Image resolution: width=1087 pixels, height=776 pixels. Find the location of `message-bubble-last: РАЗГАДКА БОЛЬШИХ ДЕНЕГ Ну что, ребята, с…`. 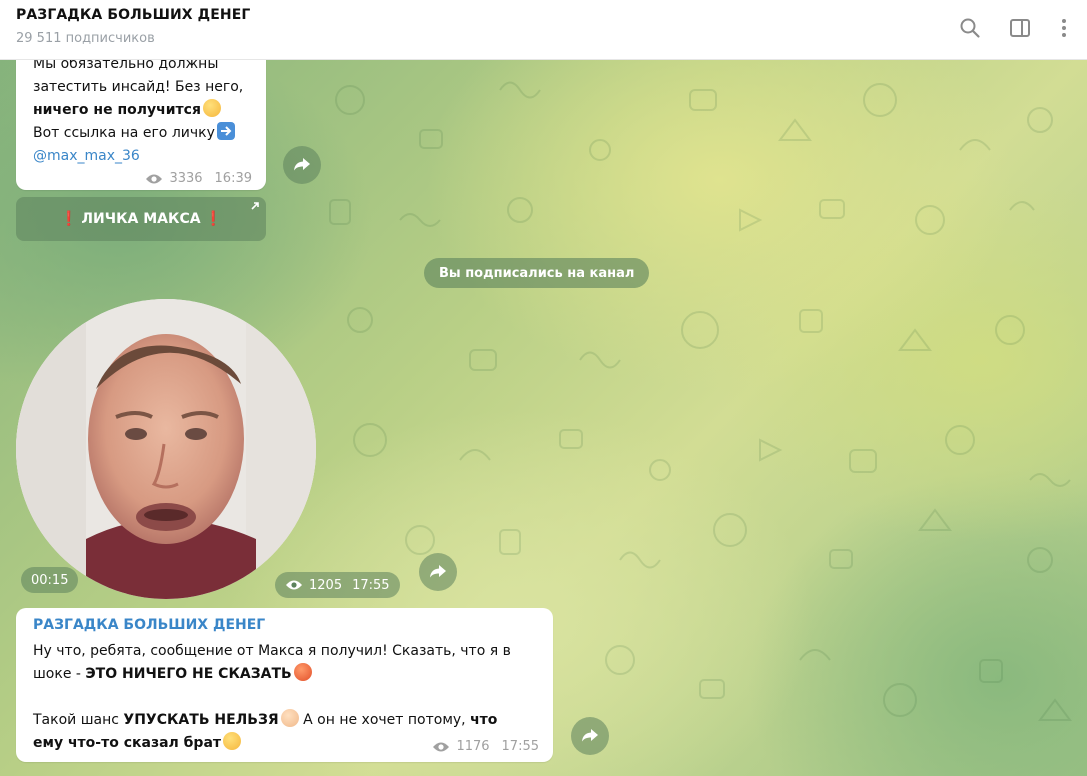

message-bubble-last: РАЗГАДКА БОЛЬШИХ ДЕНЕГ Ну что, ребята, с… is located at coordinates (284, 685).